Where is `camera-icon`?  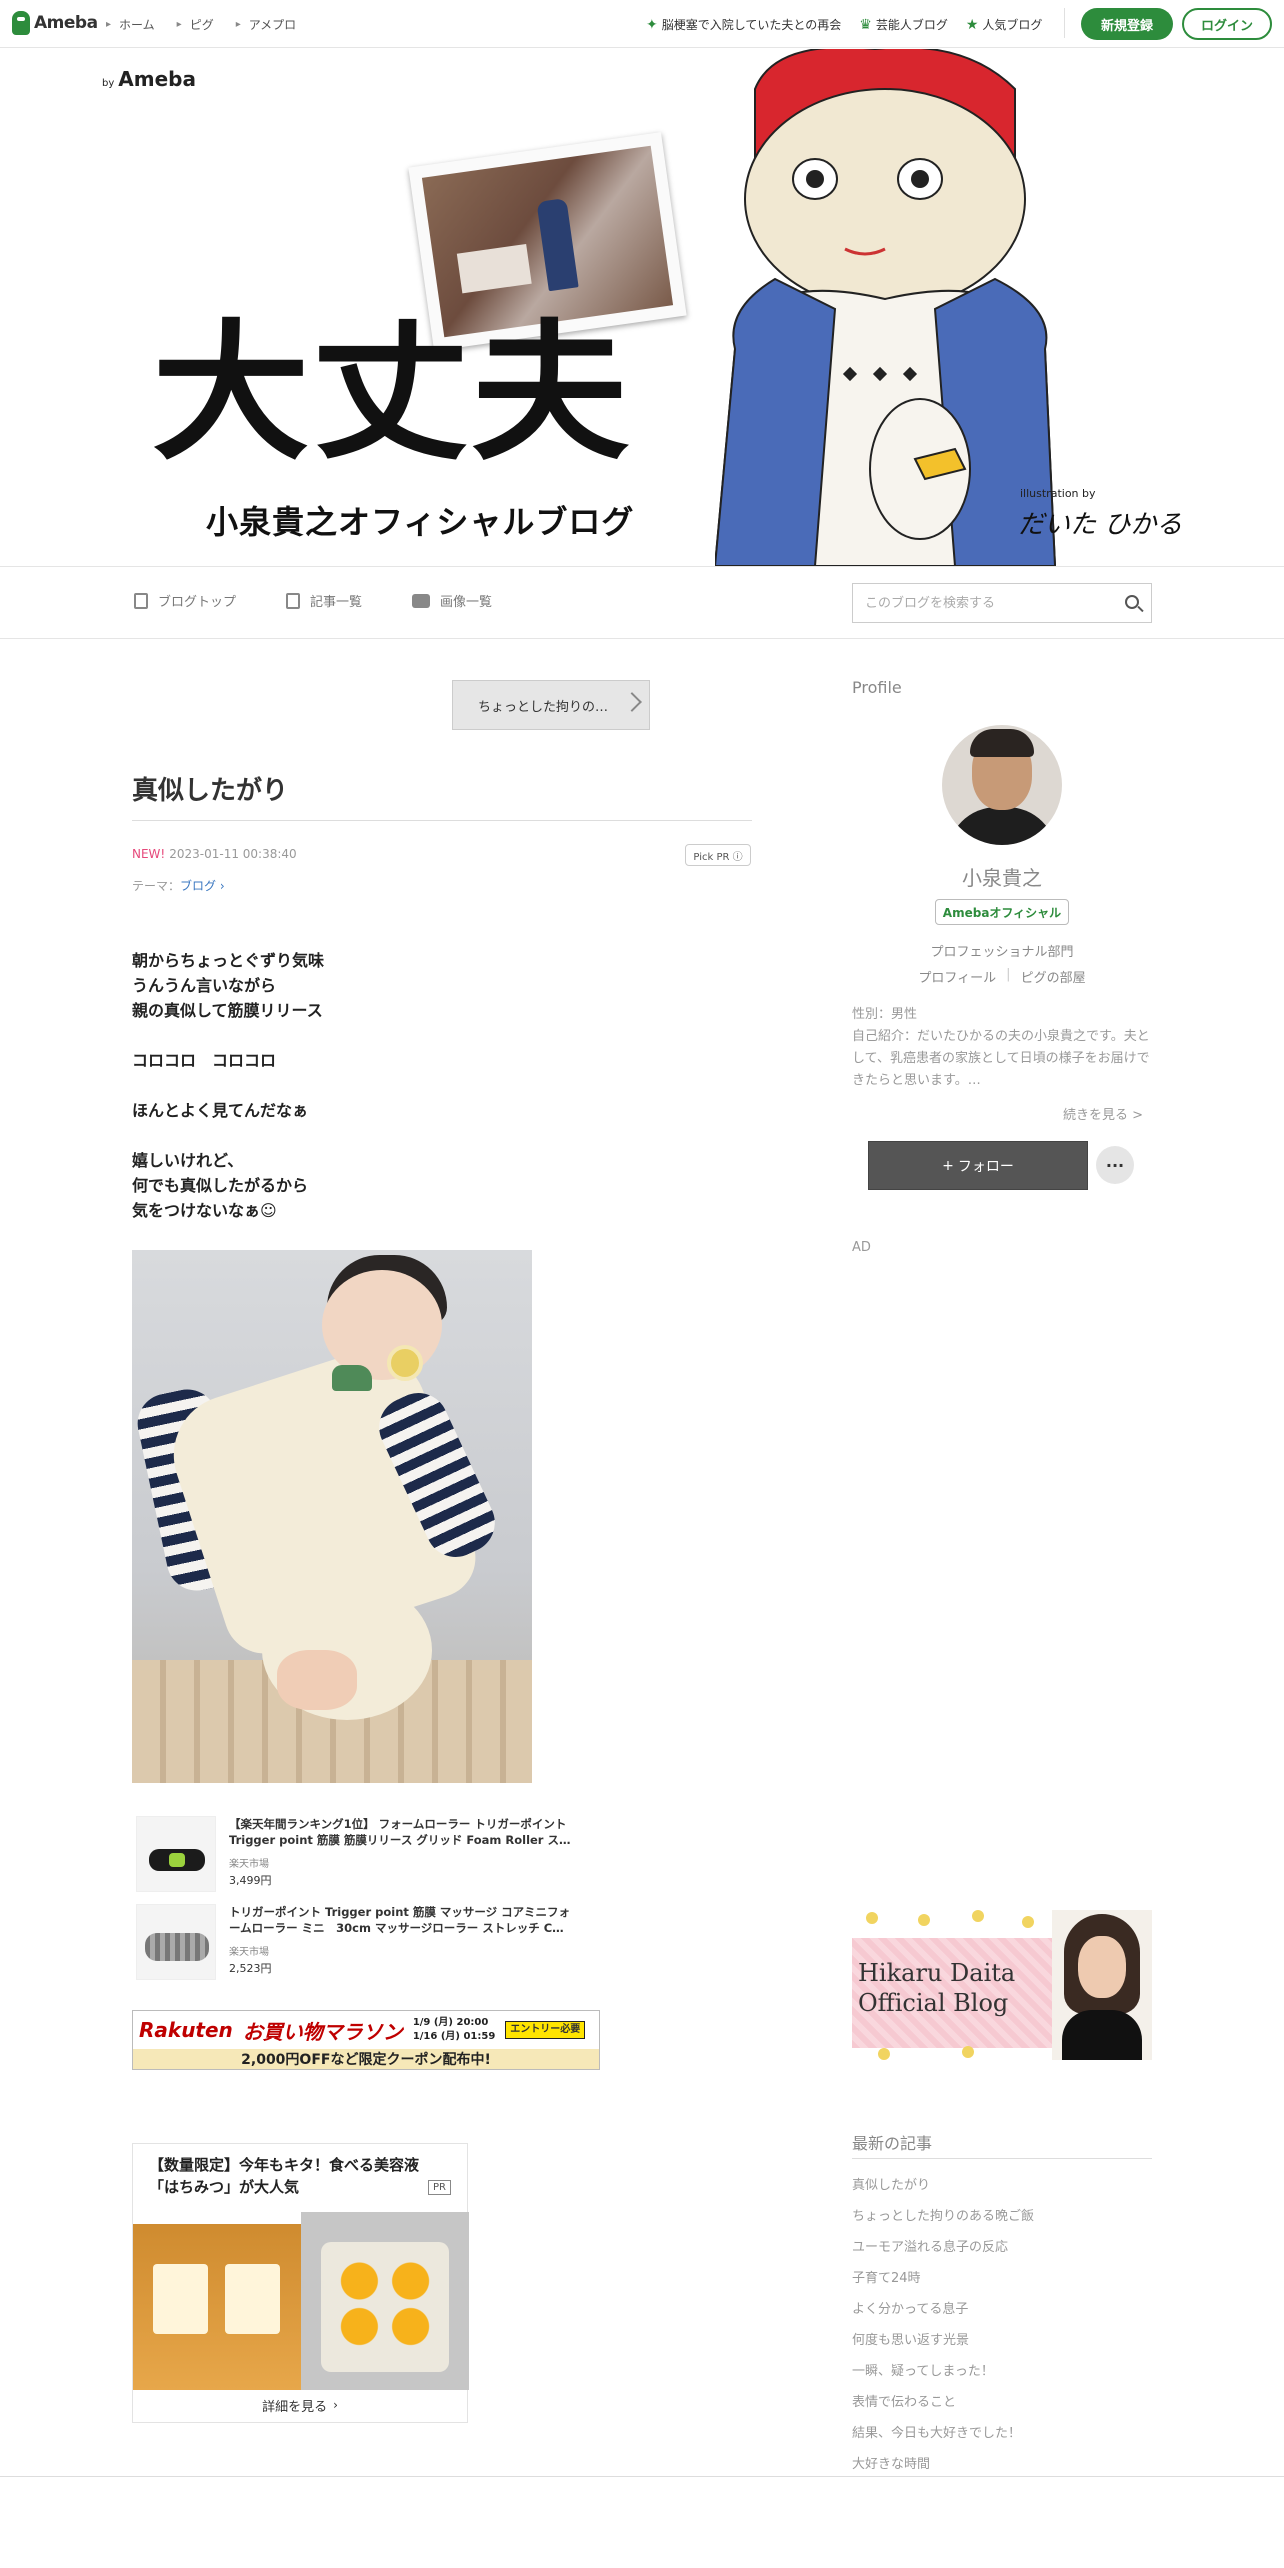
camera-icon is located at coordinates (421, 600).